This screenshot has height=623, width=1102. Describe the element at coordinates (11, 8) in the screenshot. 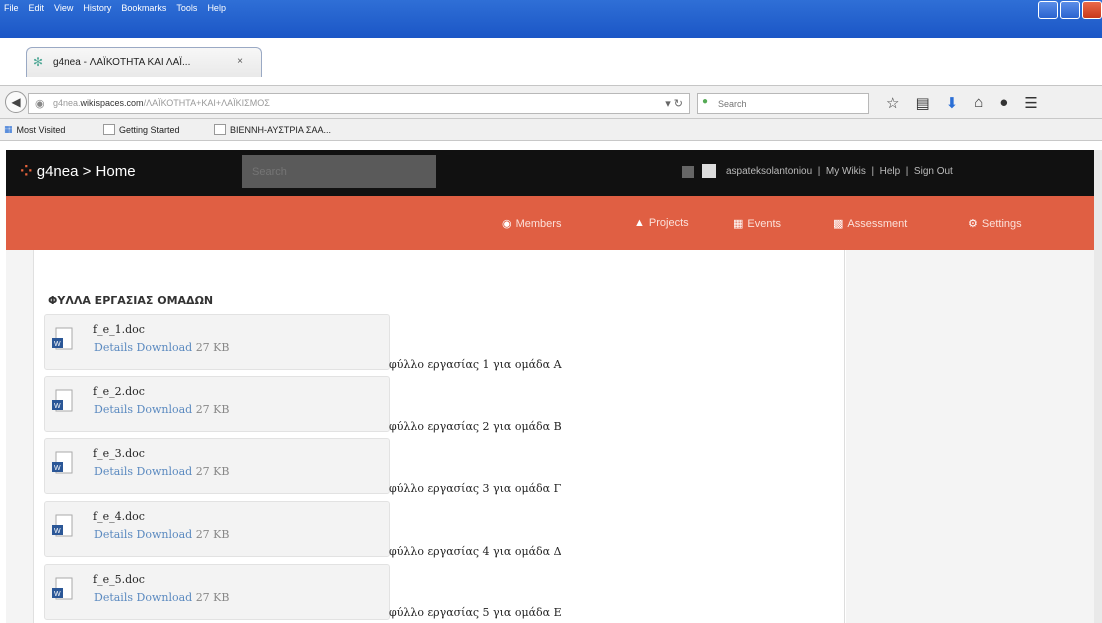

I see `menu-file: File` at that location.